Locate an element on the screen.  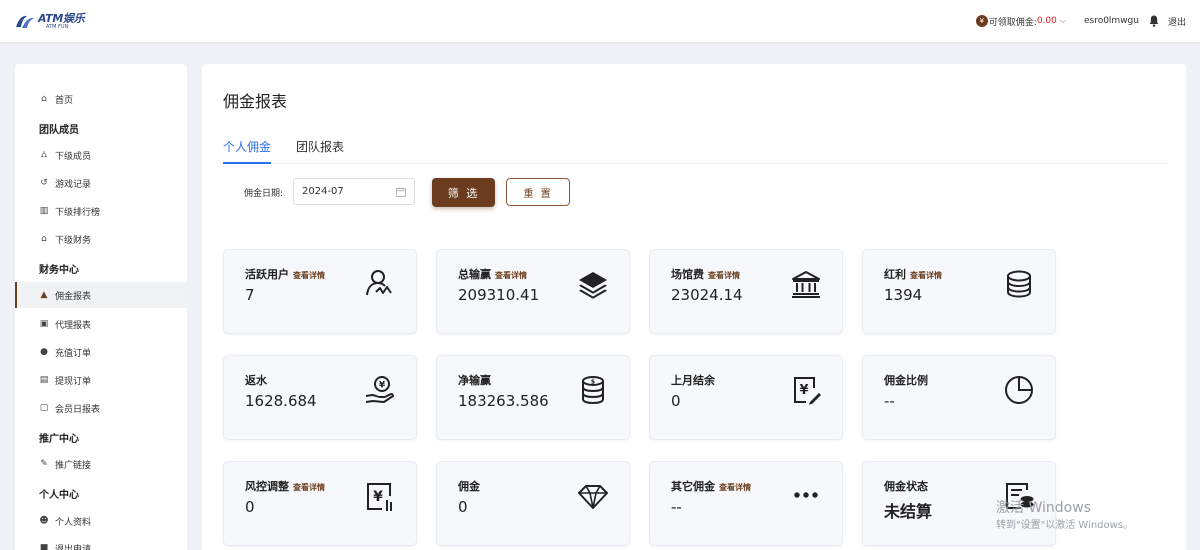
tab-personal-commission: 个人佣金 is located at coordinates (247, 151).